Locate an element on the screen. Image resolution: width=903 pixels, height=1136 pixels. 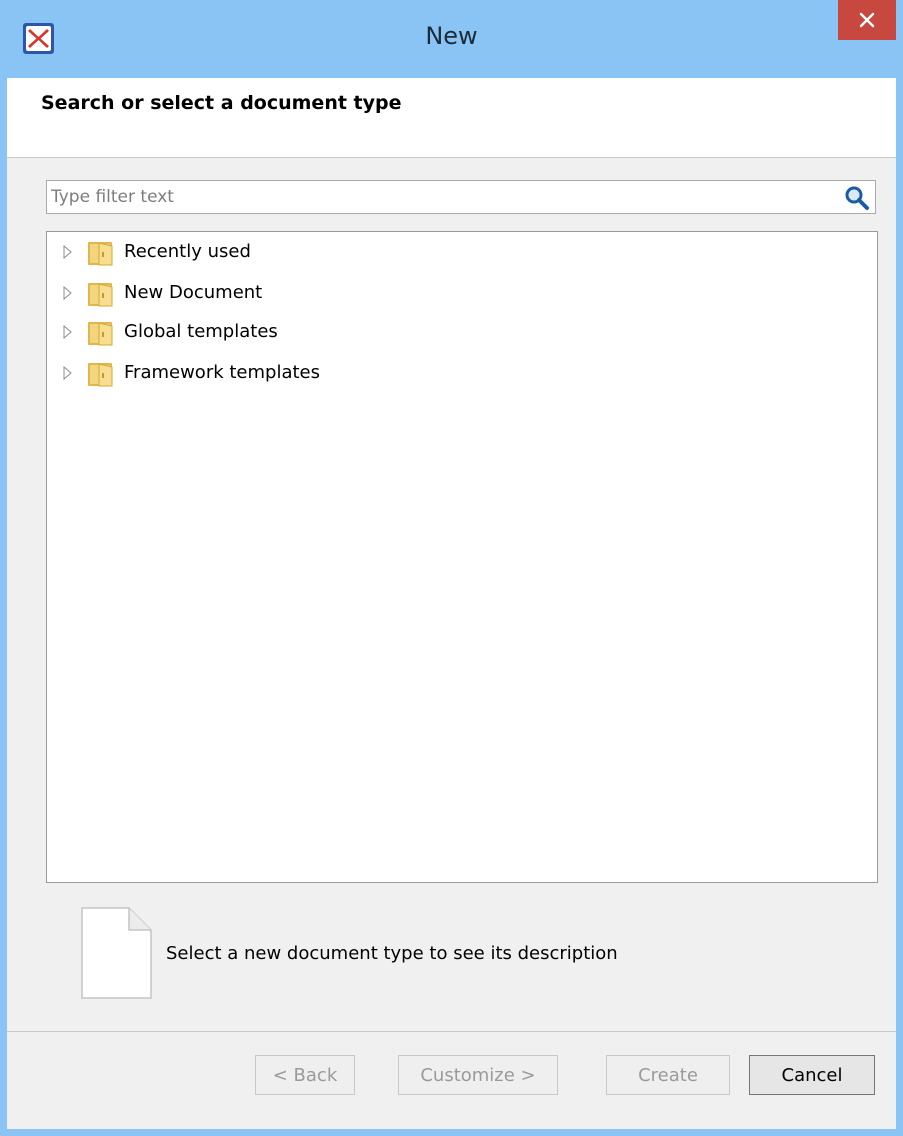
close-icon is located at coordinates (867, 20).